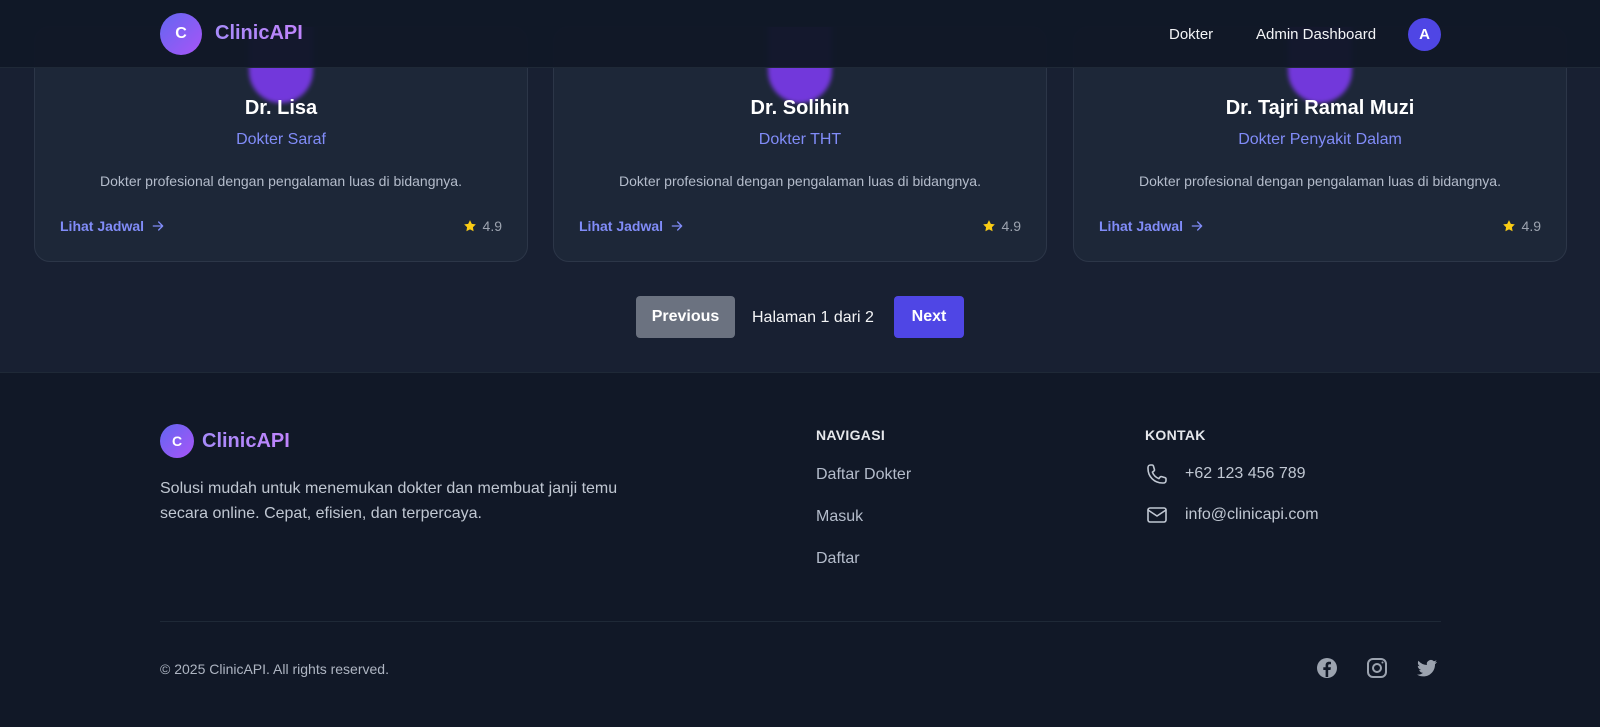  What do you see at coordinates (1175, 435) in the screenshot?
I see `footer-contact-title: KONTAK` at bounding box center [1175, 435].